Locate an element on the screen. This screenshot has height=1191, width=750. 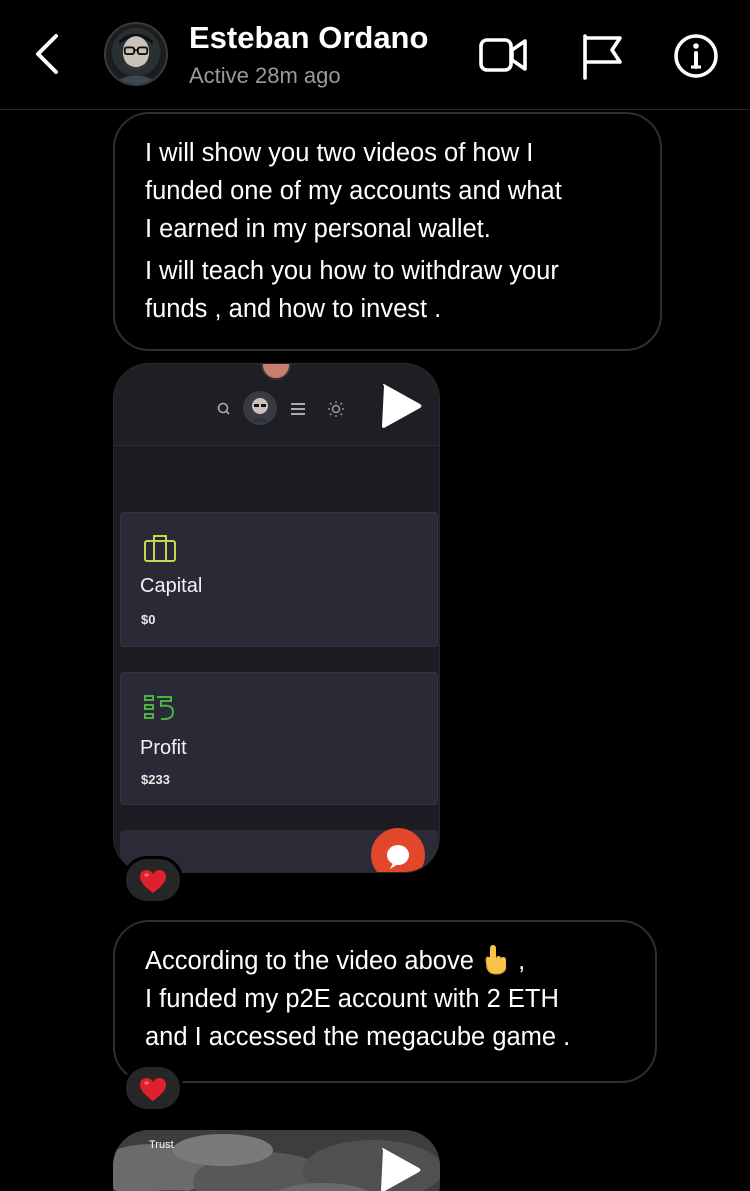
video-call-icon is located at coordinates (503, 56).